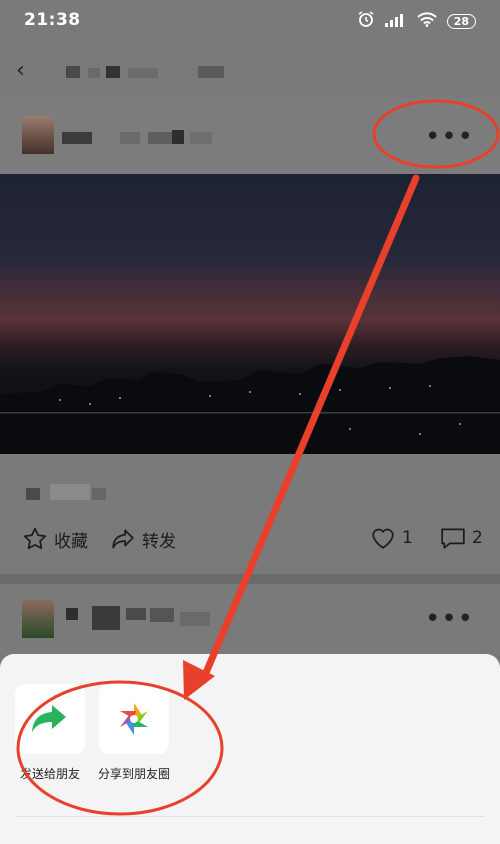 The height and width of the screenshot is (844, 500). What do you see at coordinates (123, 539) in the screenshot?
I see `forward-arrow-icon` at bounding box center [123, 539].